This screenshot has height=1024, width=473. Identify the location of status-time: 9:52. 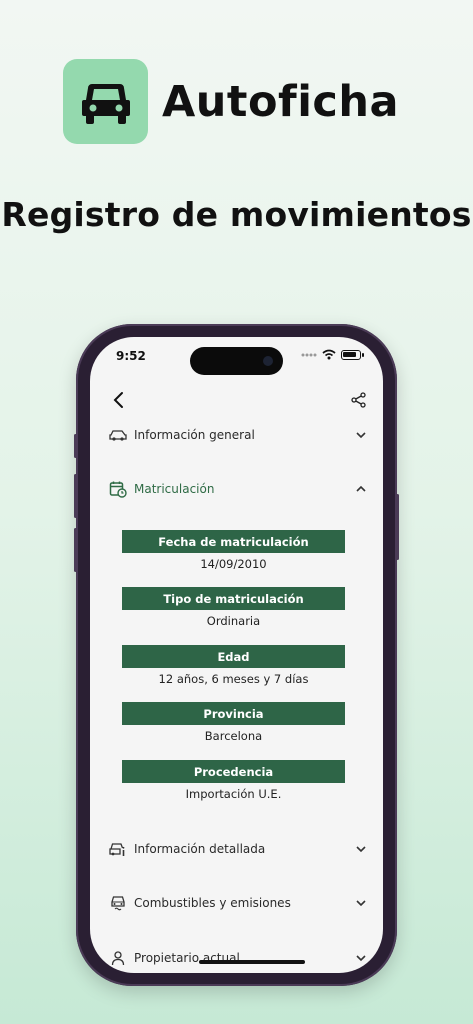
(131, 356).